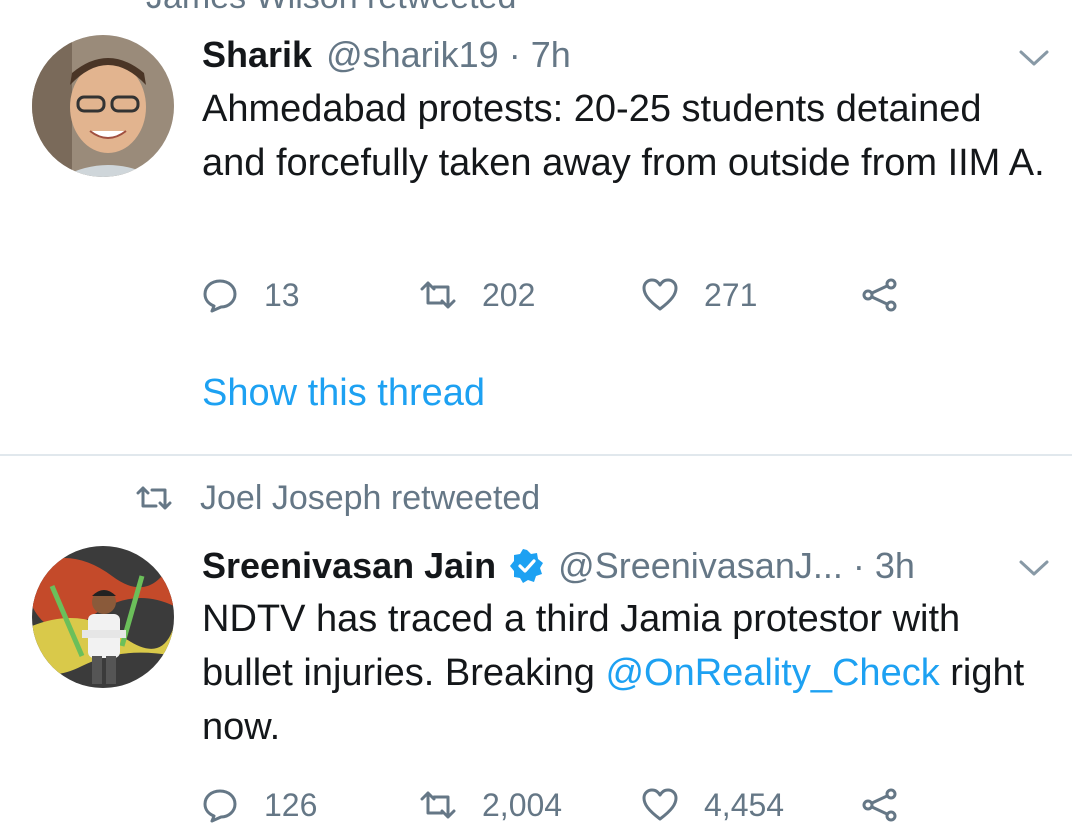  What do you see at coordinates (349, 566) in the screenshot?
I see `display-name: Sreenivasan Jain` at bounding box center [349, 566].